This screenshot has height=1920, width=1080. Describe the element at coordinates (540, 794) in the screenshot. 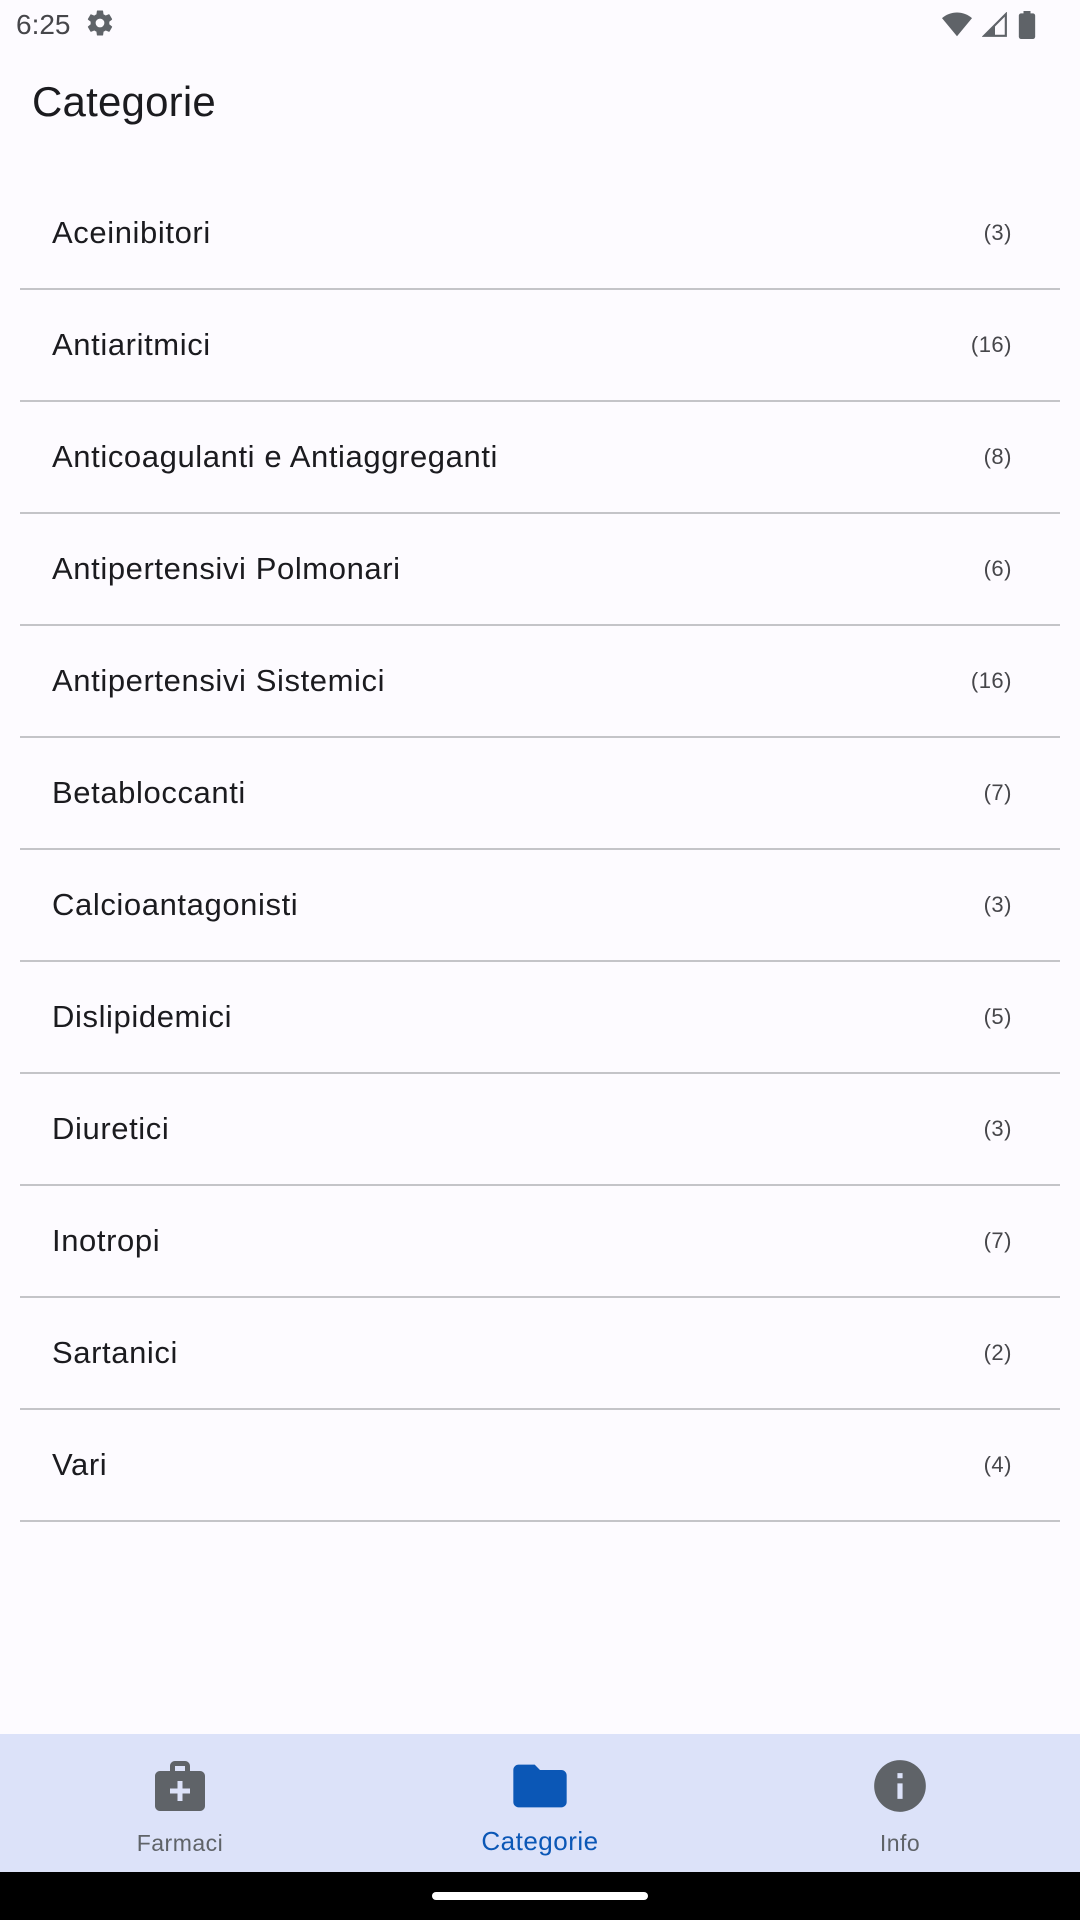

I see `category-item-betabloccanti: Betabloccanti (7)` at that location.